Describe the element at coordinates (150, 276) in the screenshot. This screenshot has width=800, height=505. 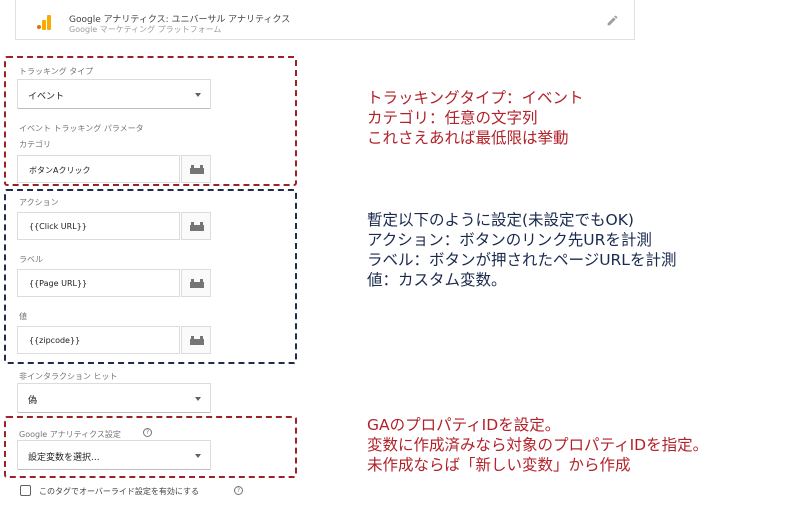
I see `optional-params-highlight` at that location.